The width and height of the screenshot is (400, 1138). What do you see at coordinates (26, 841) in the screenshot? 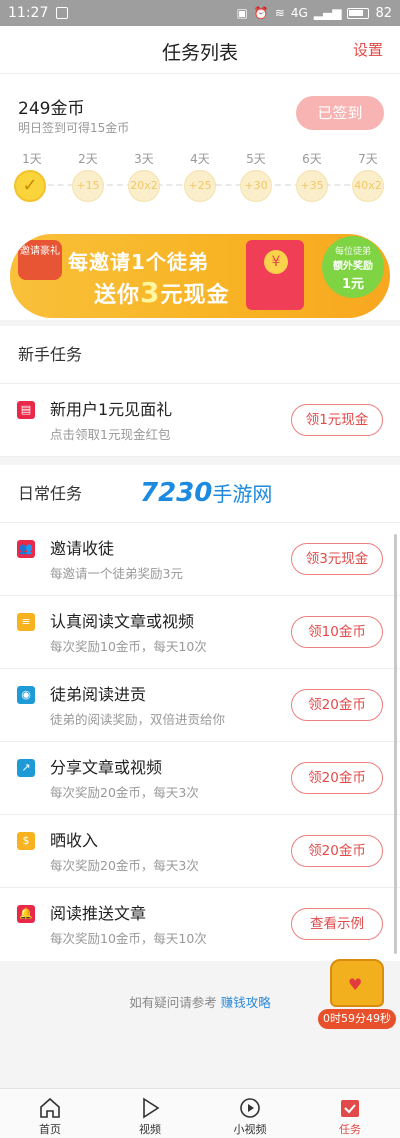
I see `moneybag-icon: $` at bounding box center [26, 841].